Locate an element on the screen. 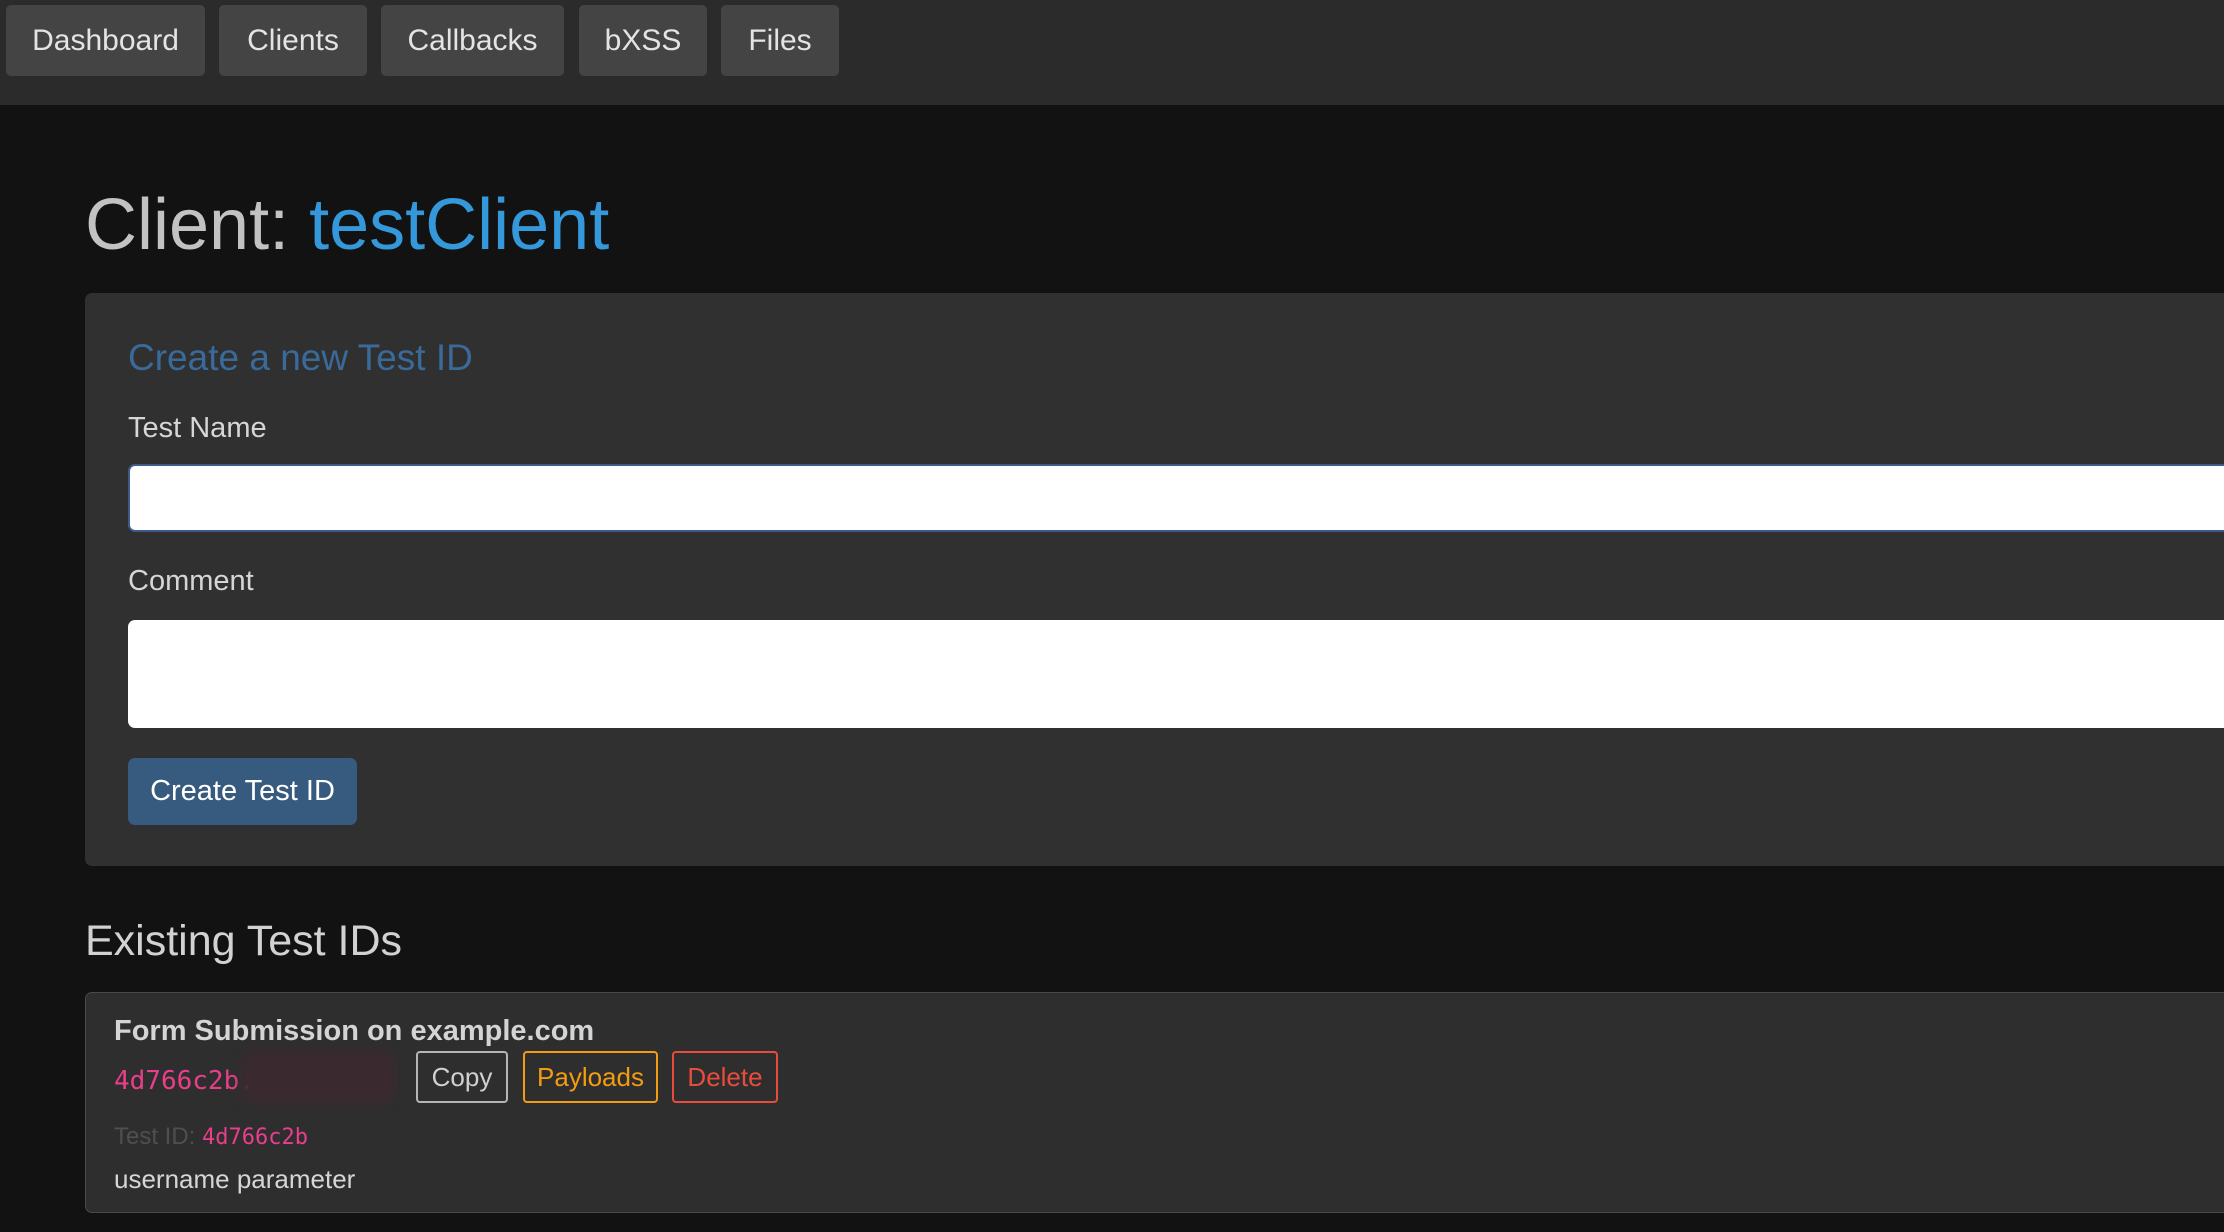 This screenshot has height=1232, width=2224. callback-domain: 4d766c2b. is located at coordinates (184, 1081).